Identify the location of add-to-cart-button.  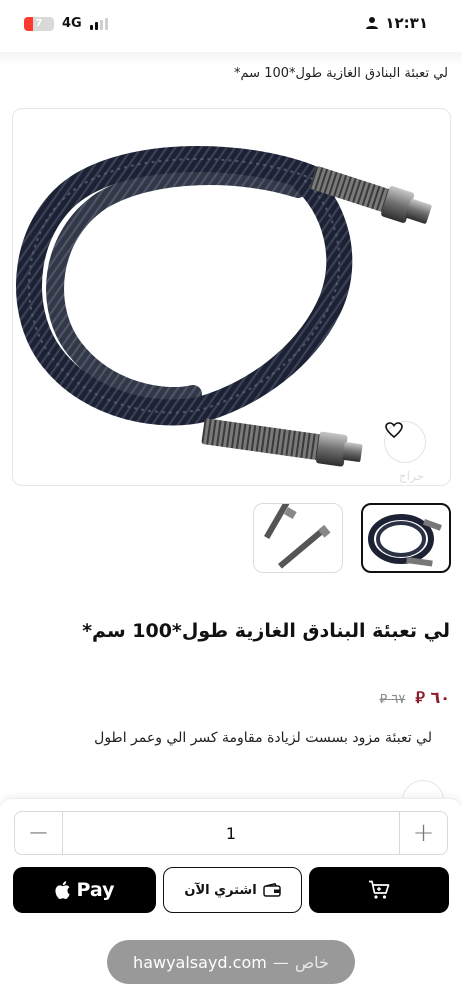
(379, 890).